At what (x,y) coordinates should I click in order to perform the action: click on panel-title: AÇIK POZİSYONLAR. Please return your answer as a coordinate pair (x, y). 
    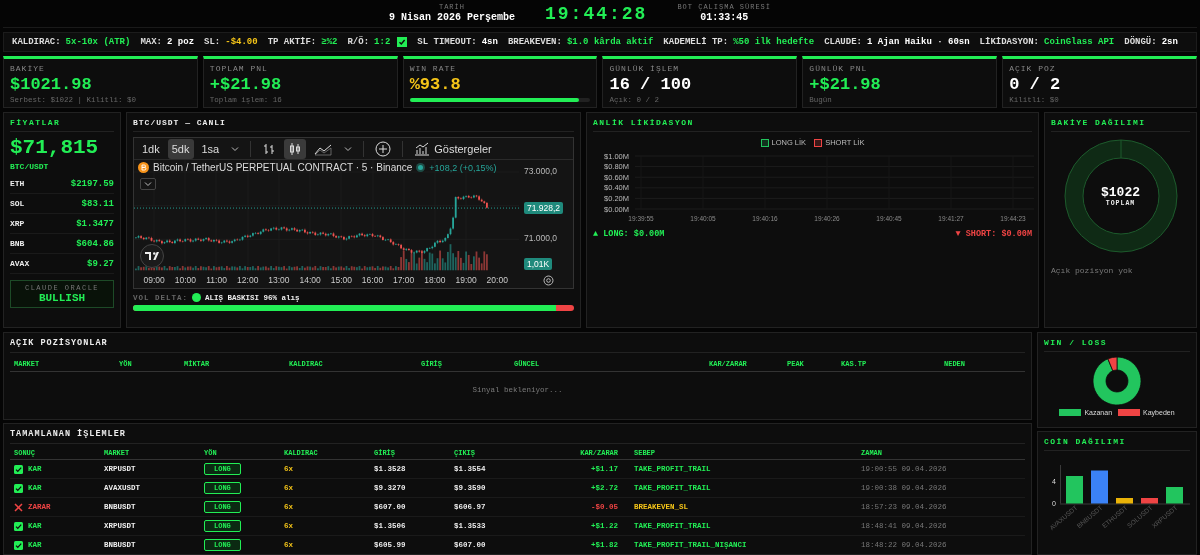
    Looking at the image, I should click on (517, 345).